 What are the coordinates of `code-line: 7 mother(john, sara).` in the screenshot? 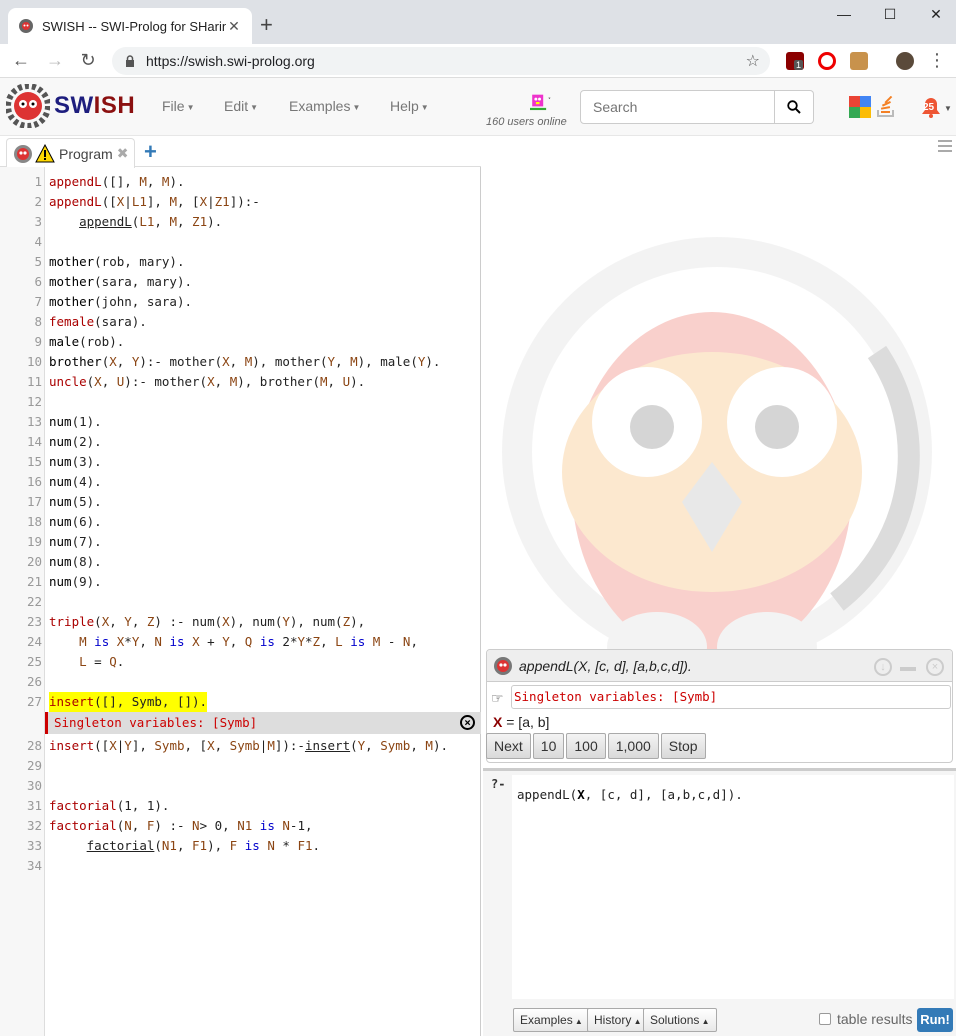 It's located at (113, 301).